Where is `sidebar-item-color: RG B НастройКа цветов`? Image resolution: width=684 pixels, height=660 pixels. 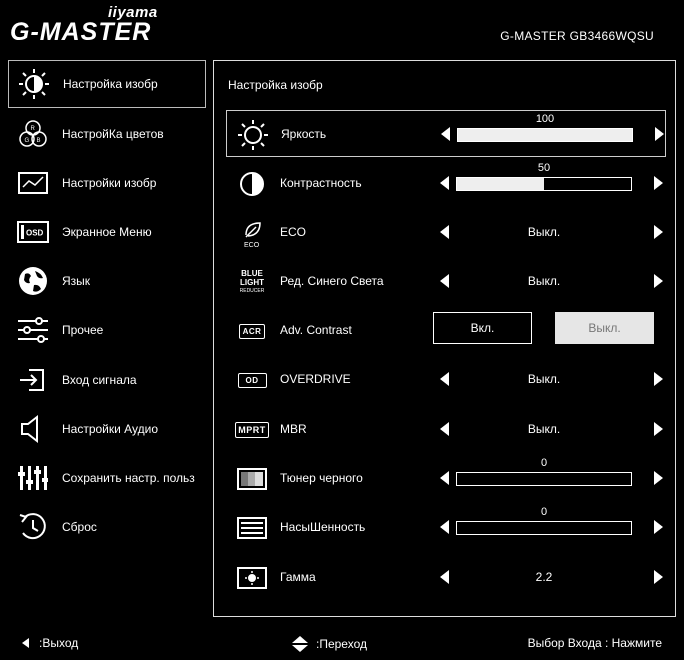
sidebar-item-color: RG B НастройКа цветов is located at coordinates (107, 133).